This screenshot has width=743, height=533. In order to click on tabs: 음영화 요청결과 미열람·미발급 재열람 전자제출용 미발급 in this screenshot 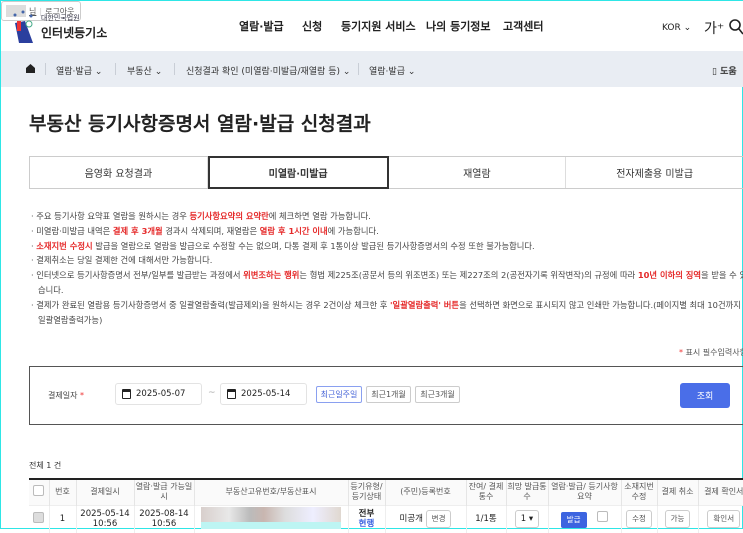, I will do `click(386, 172)`.